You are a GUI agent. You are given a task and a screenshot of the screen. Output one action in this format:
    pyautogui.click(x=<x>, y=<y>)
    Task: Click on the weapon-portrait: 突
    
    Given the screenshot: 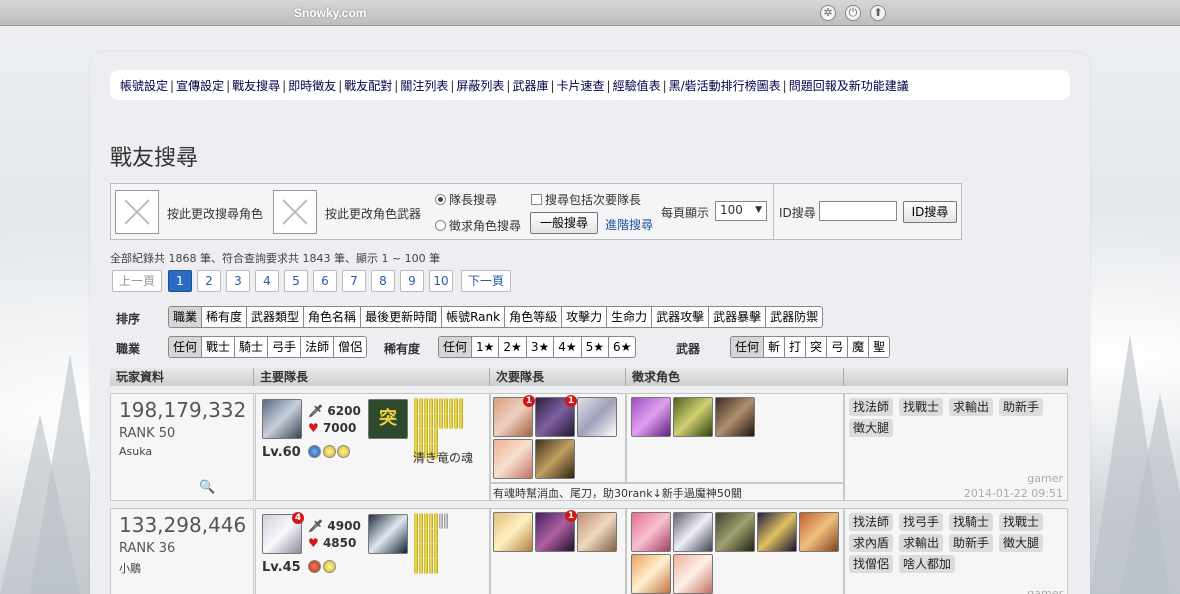 What is the action you would take?
    pyautogui.click(x=388, y=419)
    